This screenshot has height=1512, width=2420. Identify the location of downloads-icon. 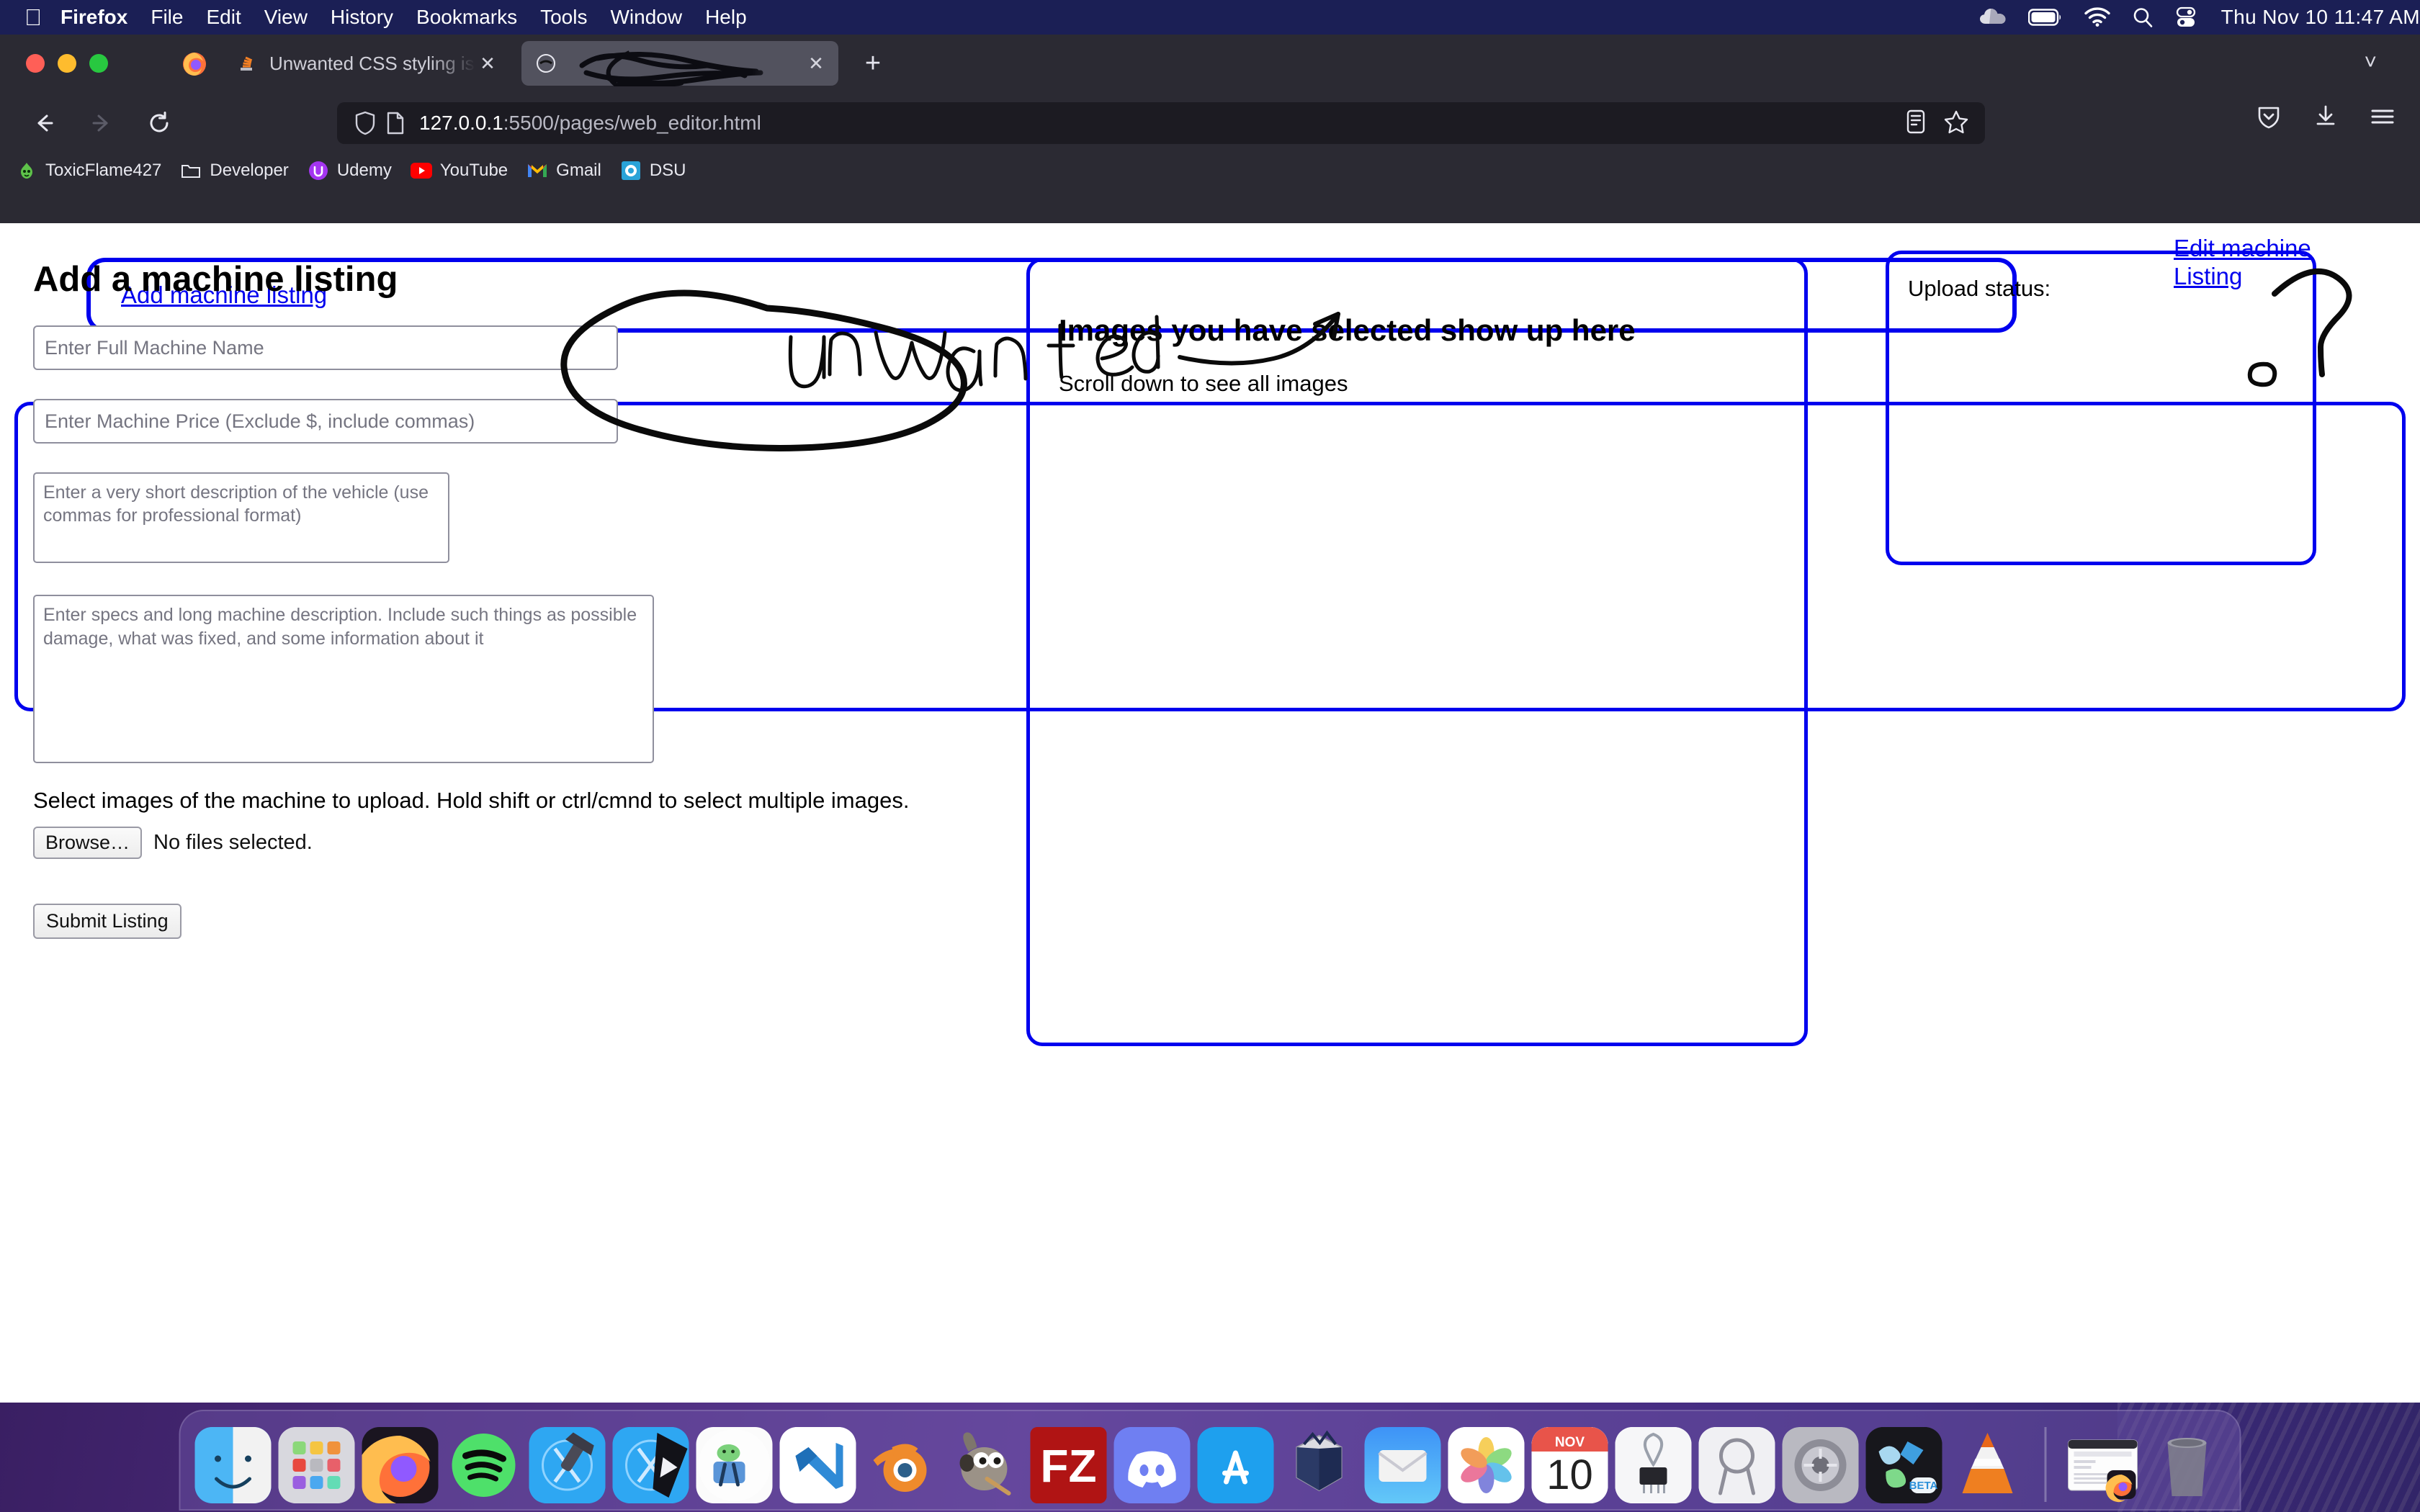
(2325, 118).